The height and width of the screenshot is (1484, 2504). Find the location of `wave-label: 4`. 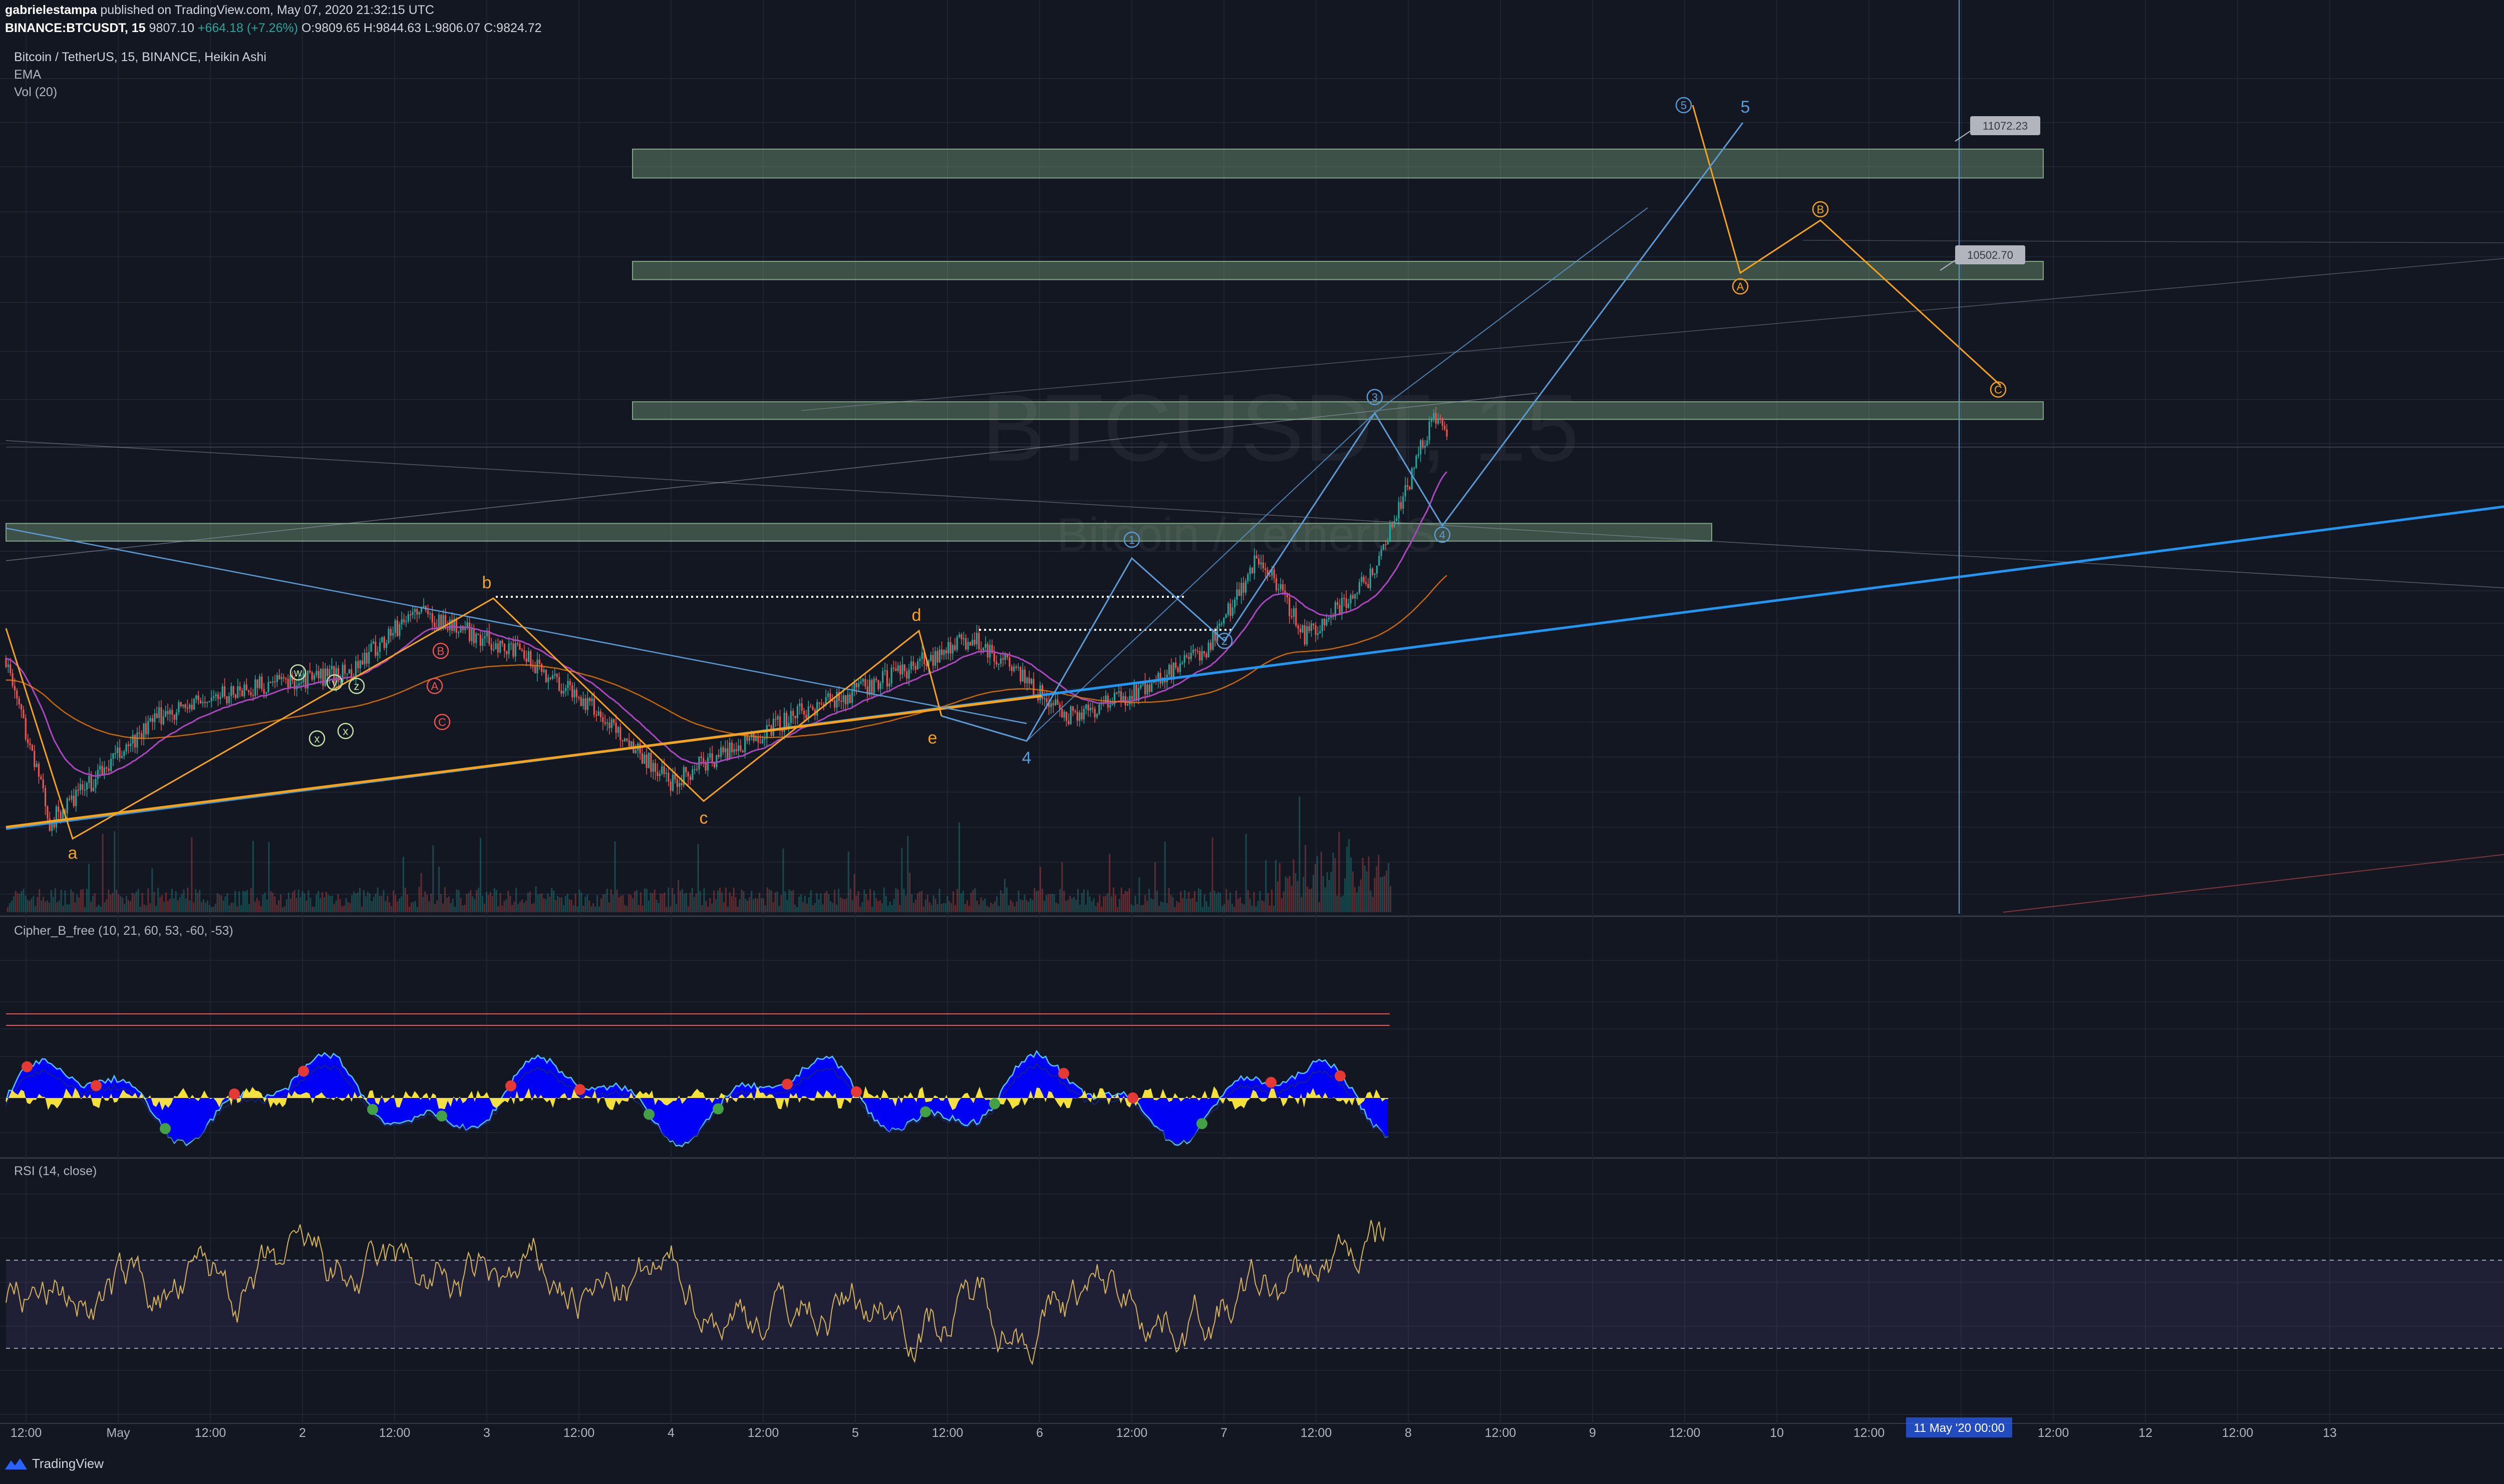

wave-label: 4 is located at coordinates (1027, 758).